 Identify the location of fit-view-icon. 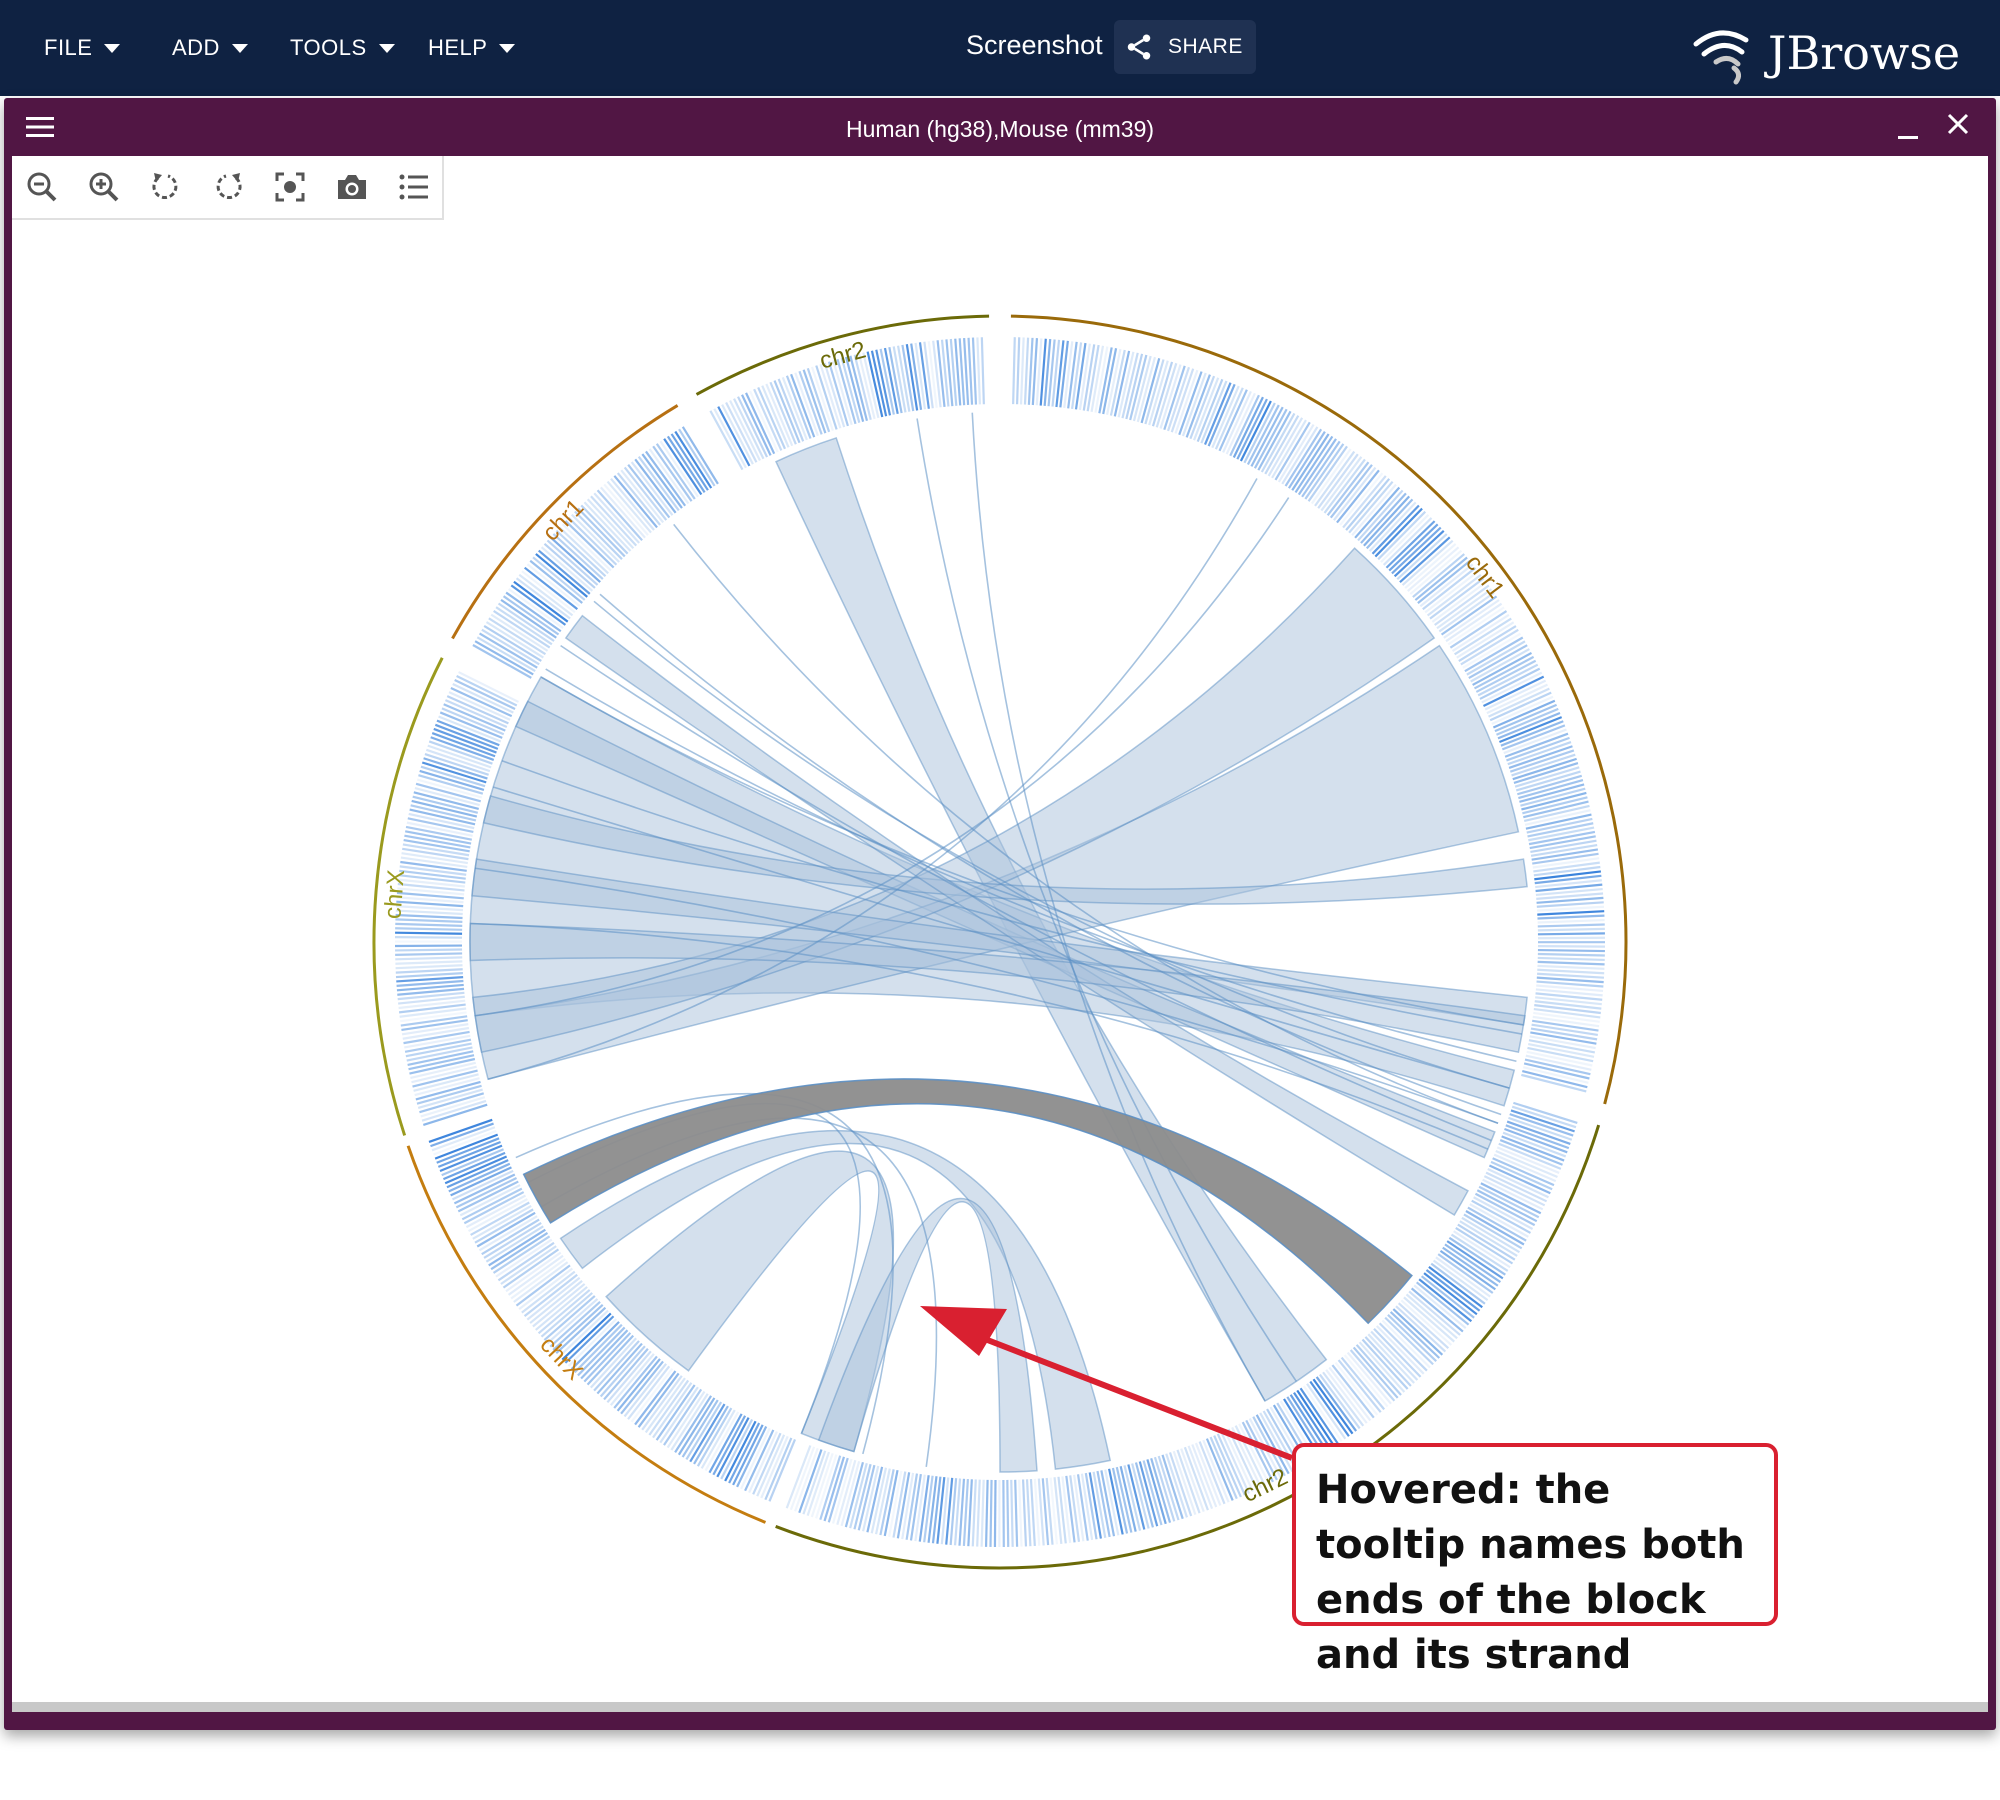
(290, 187).